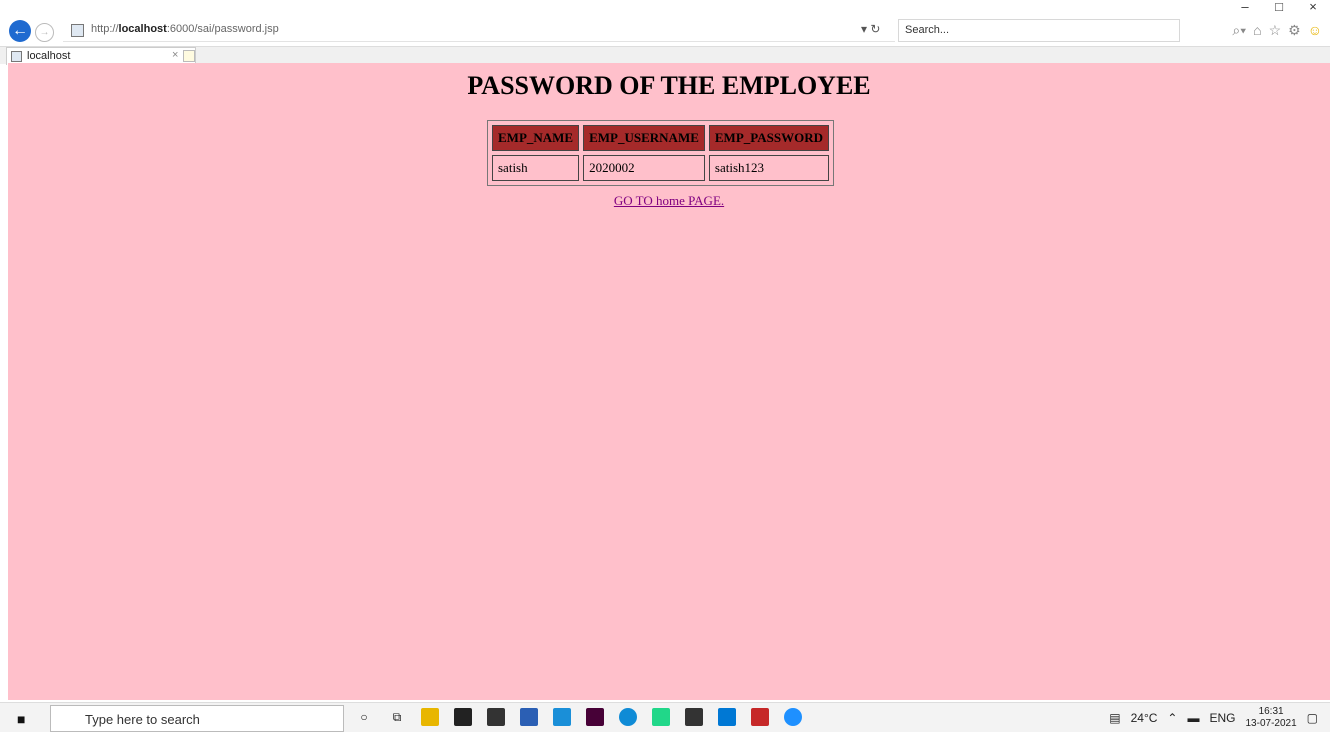  I want to click on taskbar-search-placeholder: Type here to search, so click(142, 719).